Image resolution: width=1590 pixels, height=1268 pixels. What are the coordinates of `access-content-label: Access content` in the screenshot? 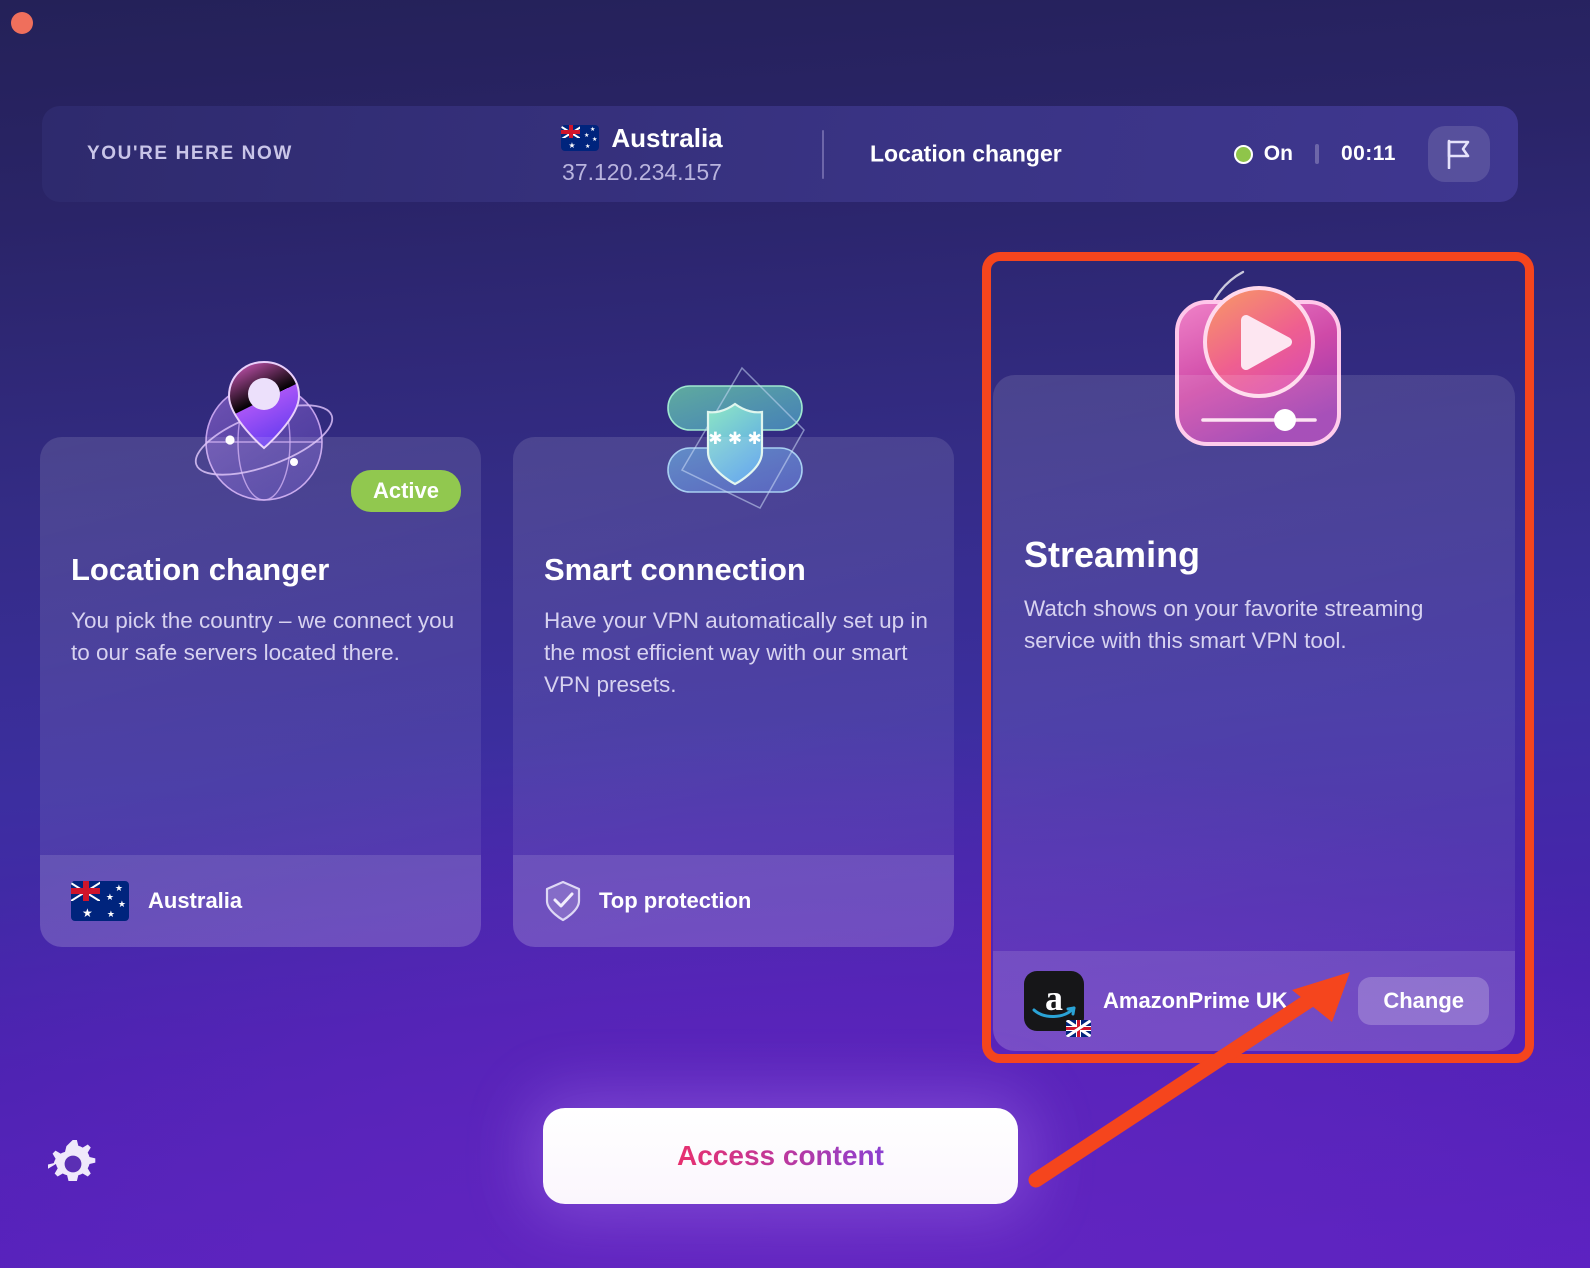 It's located at (780, 1155).